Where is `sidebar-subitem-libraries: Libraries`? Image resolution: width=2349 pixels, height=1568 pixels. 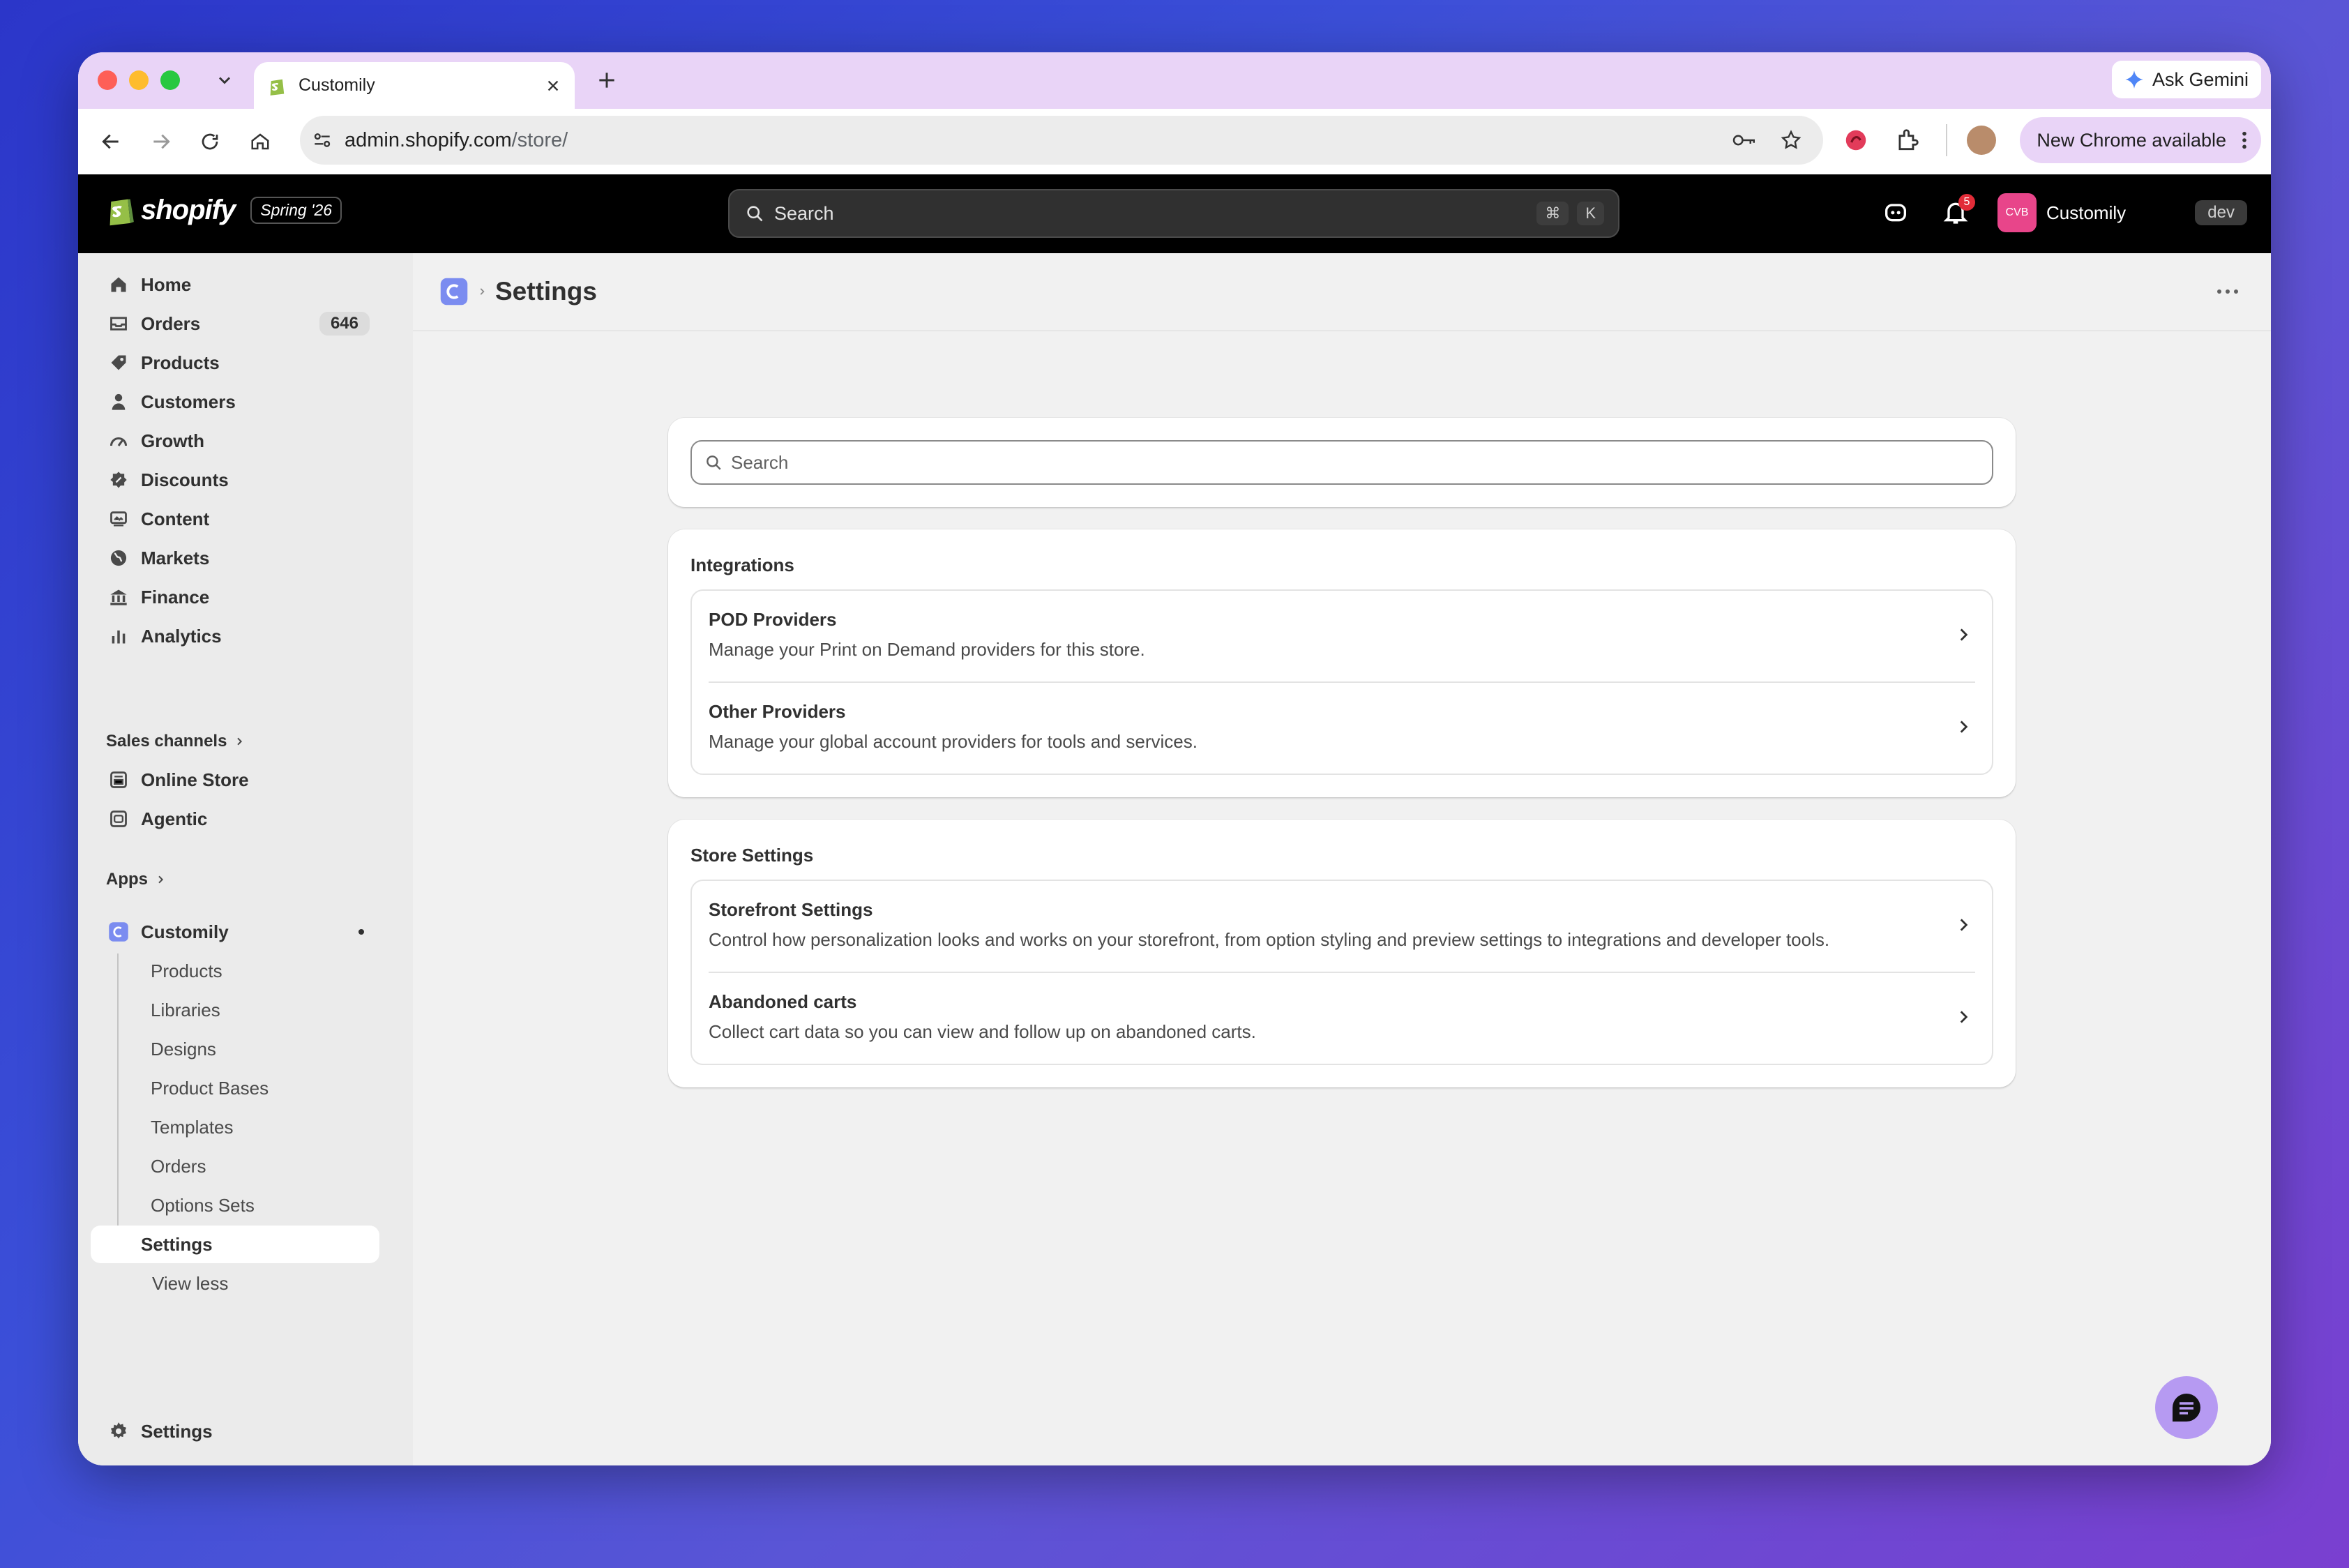 sidebar-subitem-libraries: Libraries is located at coordinates (260, 1010).